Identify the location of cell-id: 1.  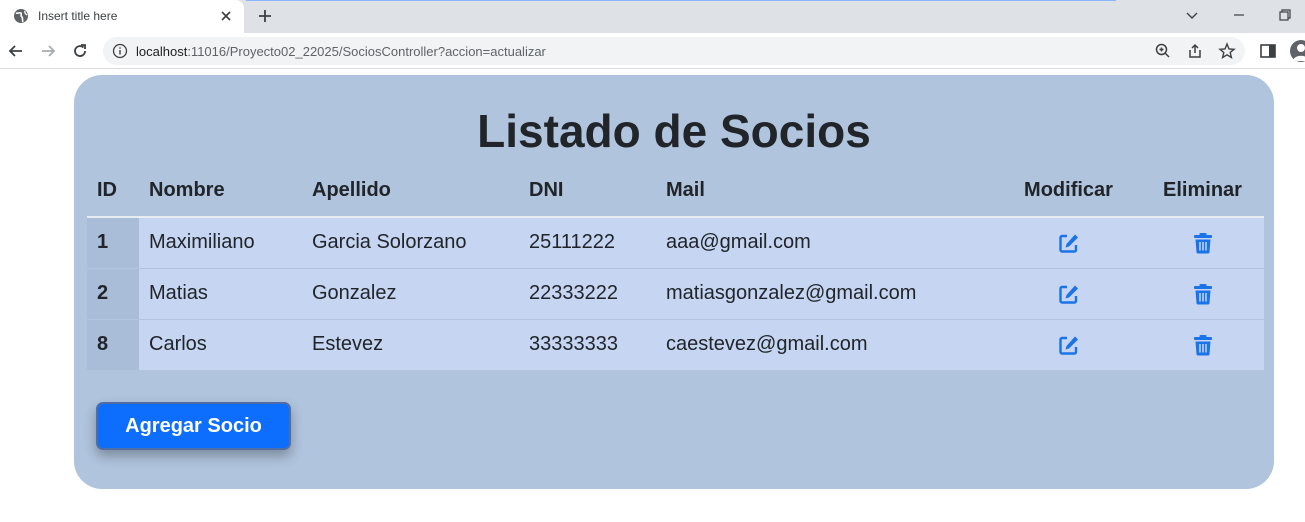
(113, 243).